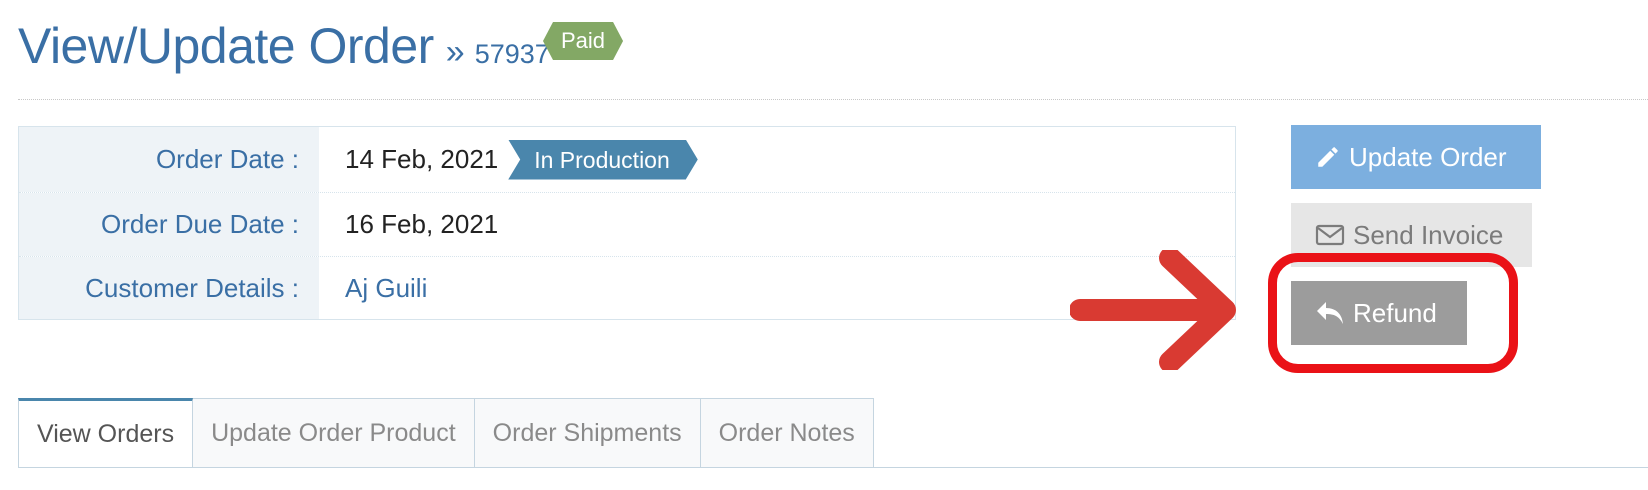 This screenshot has height=490, width=1648. What do you see at coordinates (422, 224) in the screenshot?
I see `order-due-date-value: 16 Feb, 2021` at bounding box center [422, 224].